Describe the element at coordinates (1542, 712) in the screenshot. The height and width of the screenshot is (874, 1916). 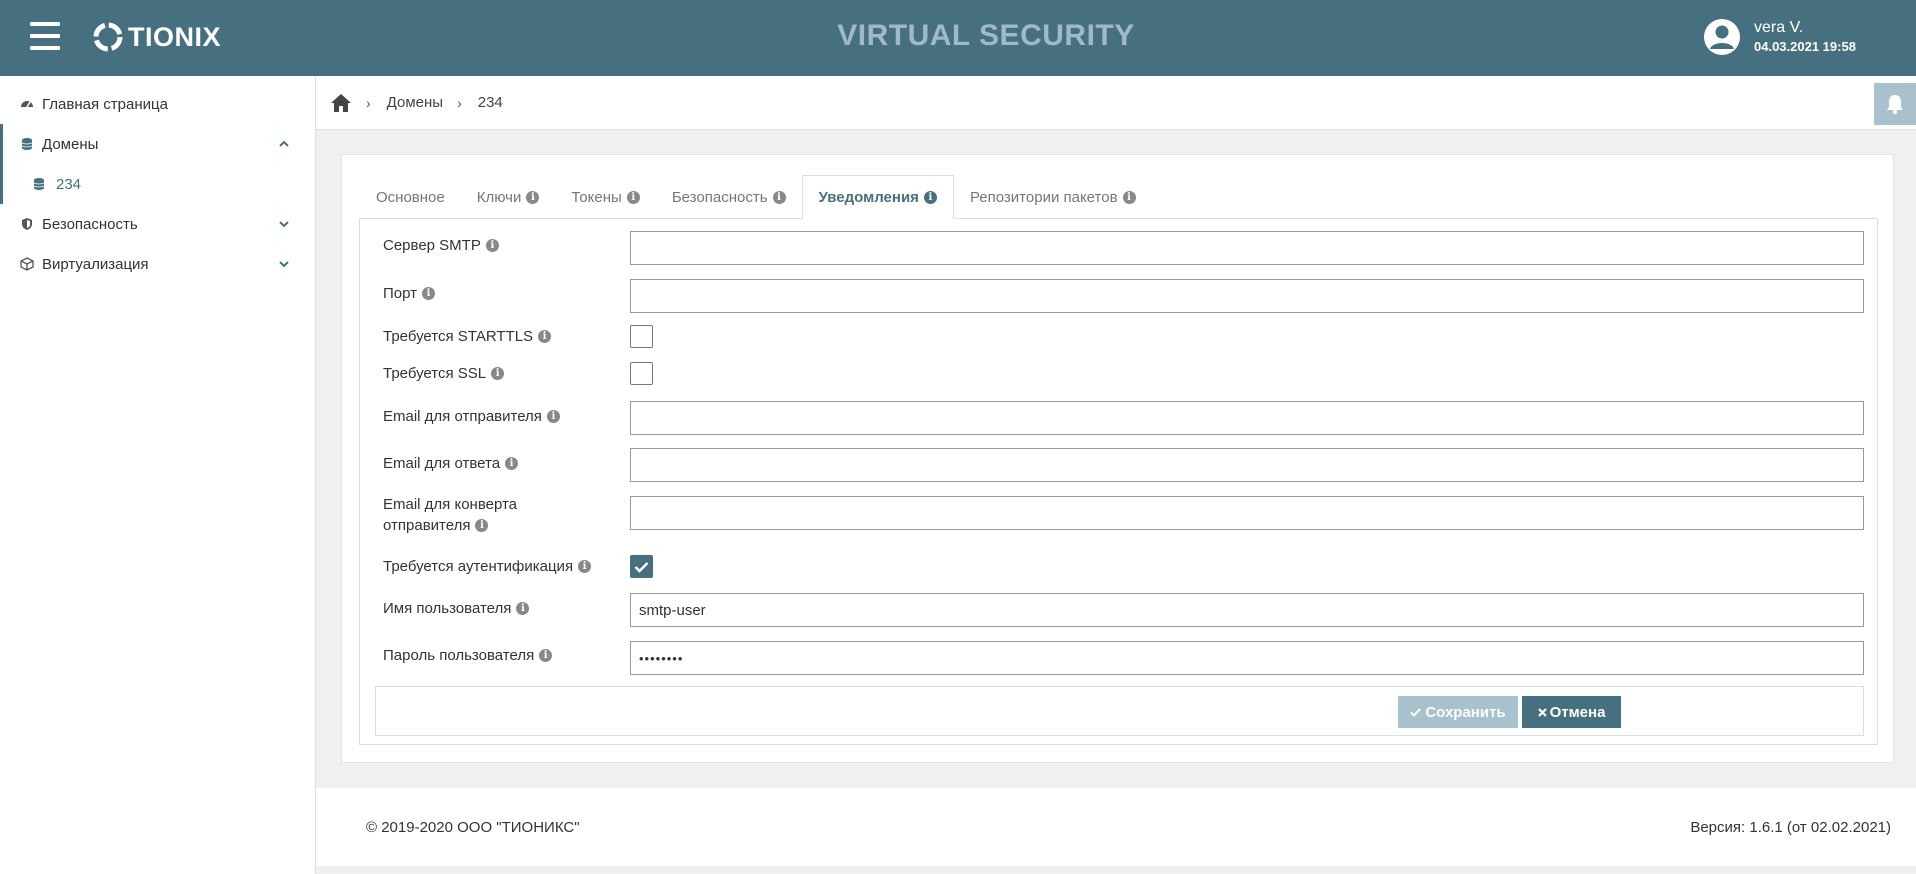
I see `close-icon` at that location.